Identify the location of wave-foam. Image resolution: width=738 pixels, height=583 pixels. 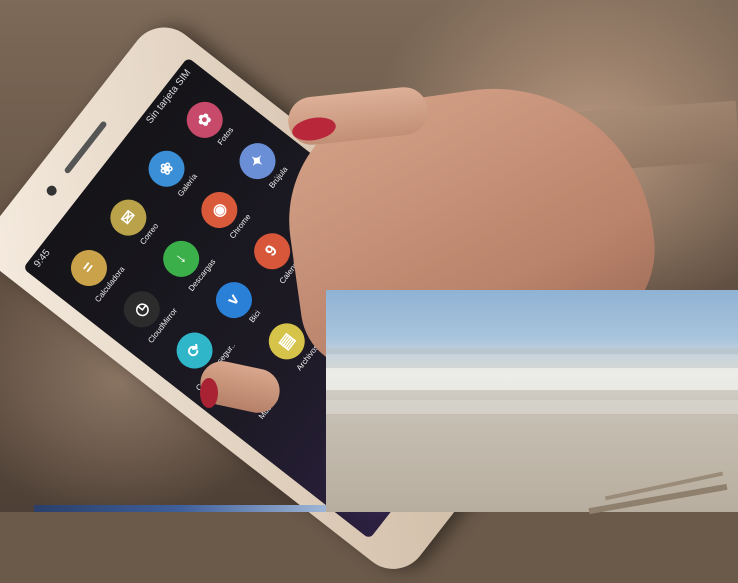
(532, 379).